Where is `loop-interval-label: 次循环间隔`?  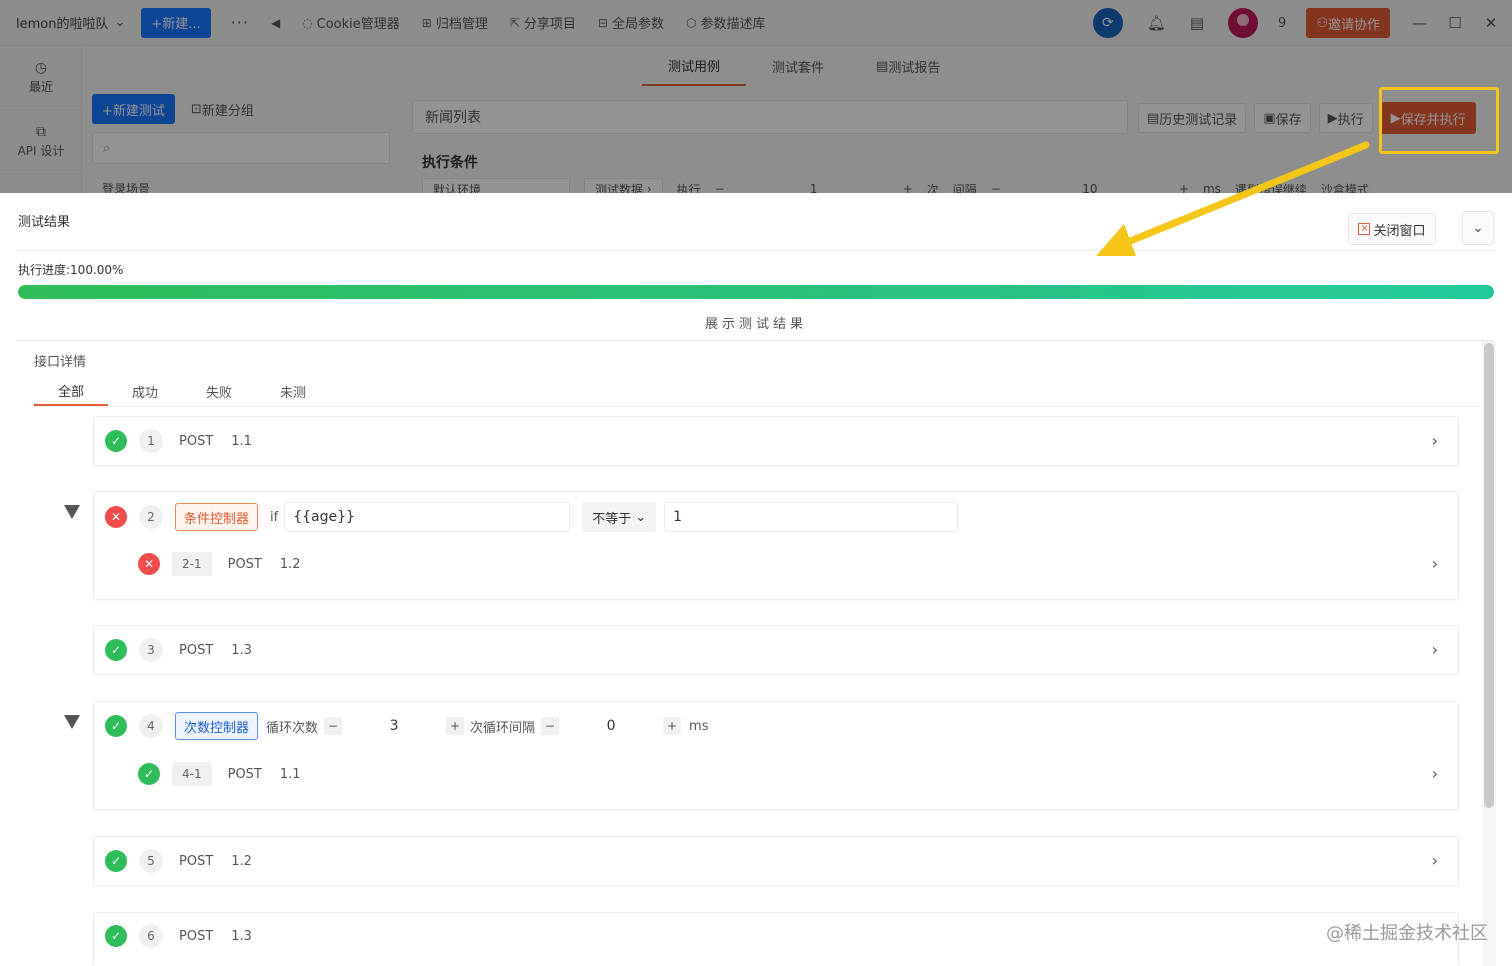
loop-interval-label: 次循环间隔 is located at coordinates (503, 728).